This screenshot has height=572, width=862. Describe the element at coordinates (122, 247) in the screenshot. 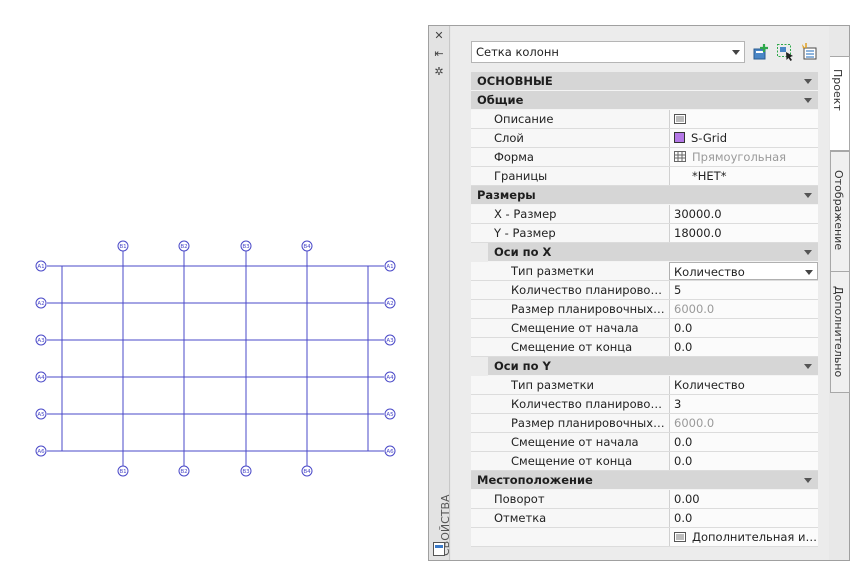

I see `grid-bubble-top-label: B1` at that location.